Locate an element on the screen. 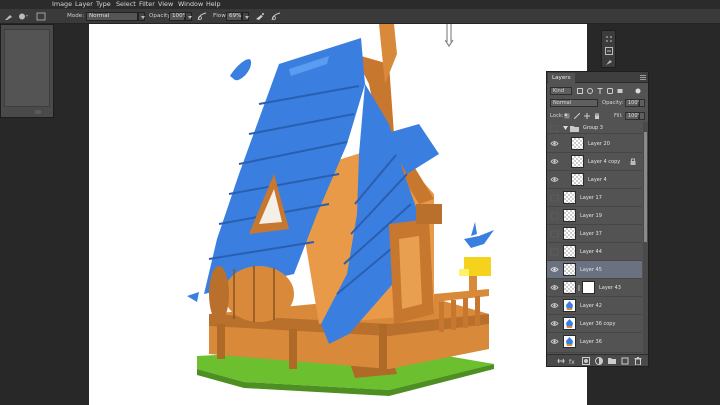 Image resolution: width=720 pixels, height=405 pixels. layers-scrollbar is located at coordinates (645, 240).